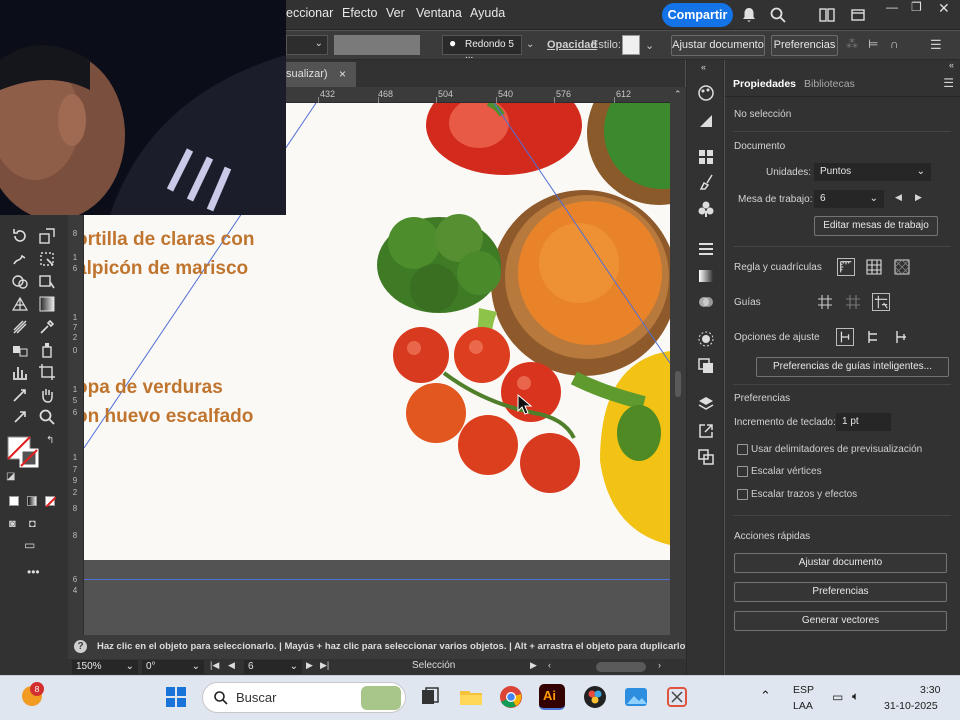 The width and height of the screenshot is (960, 720). I want to click on fill-stroke-swatch, so click(23, 452).